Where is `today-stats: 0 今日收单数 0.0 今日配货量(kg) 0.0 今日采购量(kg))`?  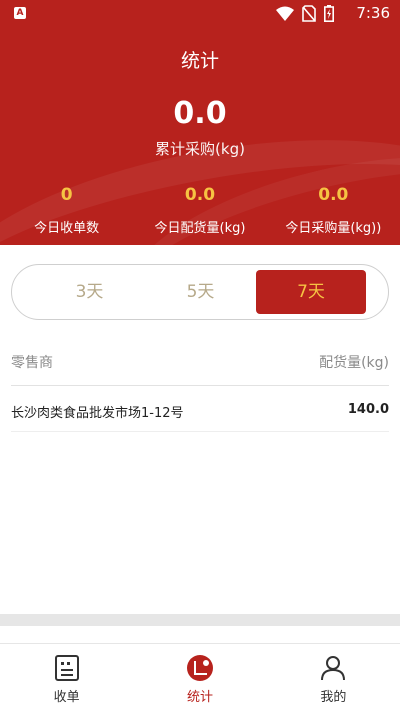
today-stats: 0 今日收单数 0.0 今日配货量(kg) 0.0 今日采购量(kg)) is located at coordinates (200, 210).